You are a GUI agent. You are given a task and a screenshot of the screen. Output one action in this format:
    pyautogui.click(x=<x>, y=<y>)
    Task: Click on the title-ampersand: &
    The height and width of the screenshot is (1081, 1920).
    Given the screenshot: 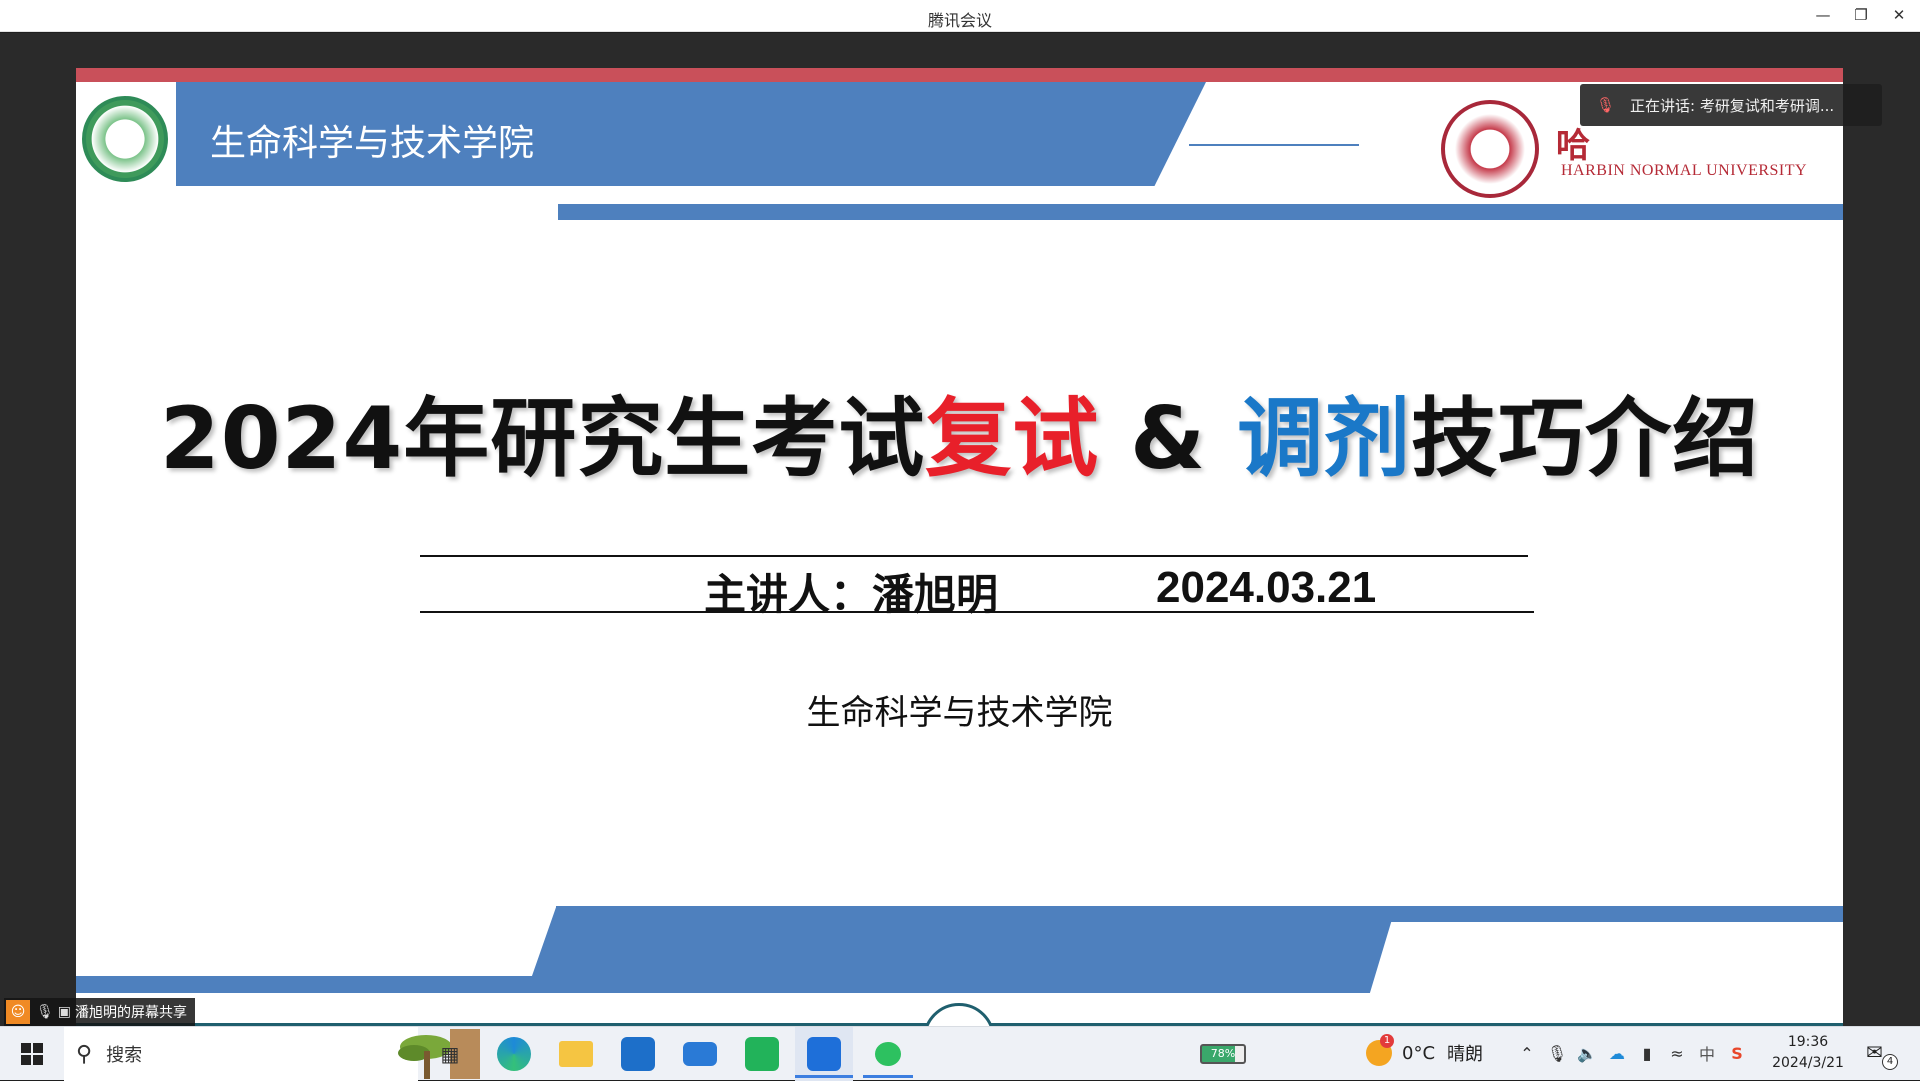 What is the action you would take?
    pyautogui.click(x=1168, y=439)
    